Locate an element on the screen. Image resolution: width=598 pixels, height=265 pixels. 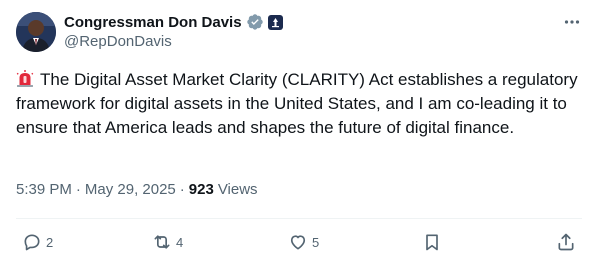
repost-icon is located at coordinates (162, 242).